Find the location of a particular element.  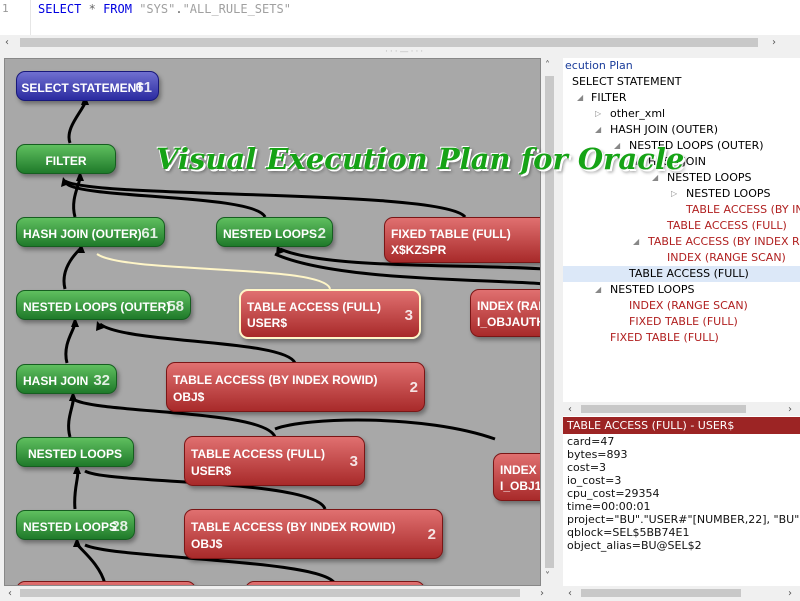

sql-text: SELECT * FROM "SYS"."ALL_RULE_SETS" is located at coordinates (164, 9).